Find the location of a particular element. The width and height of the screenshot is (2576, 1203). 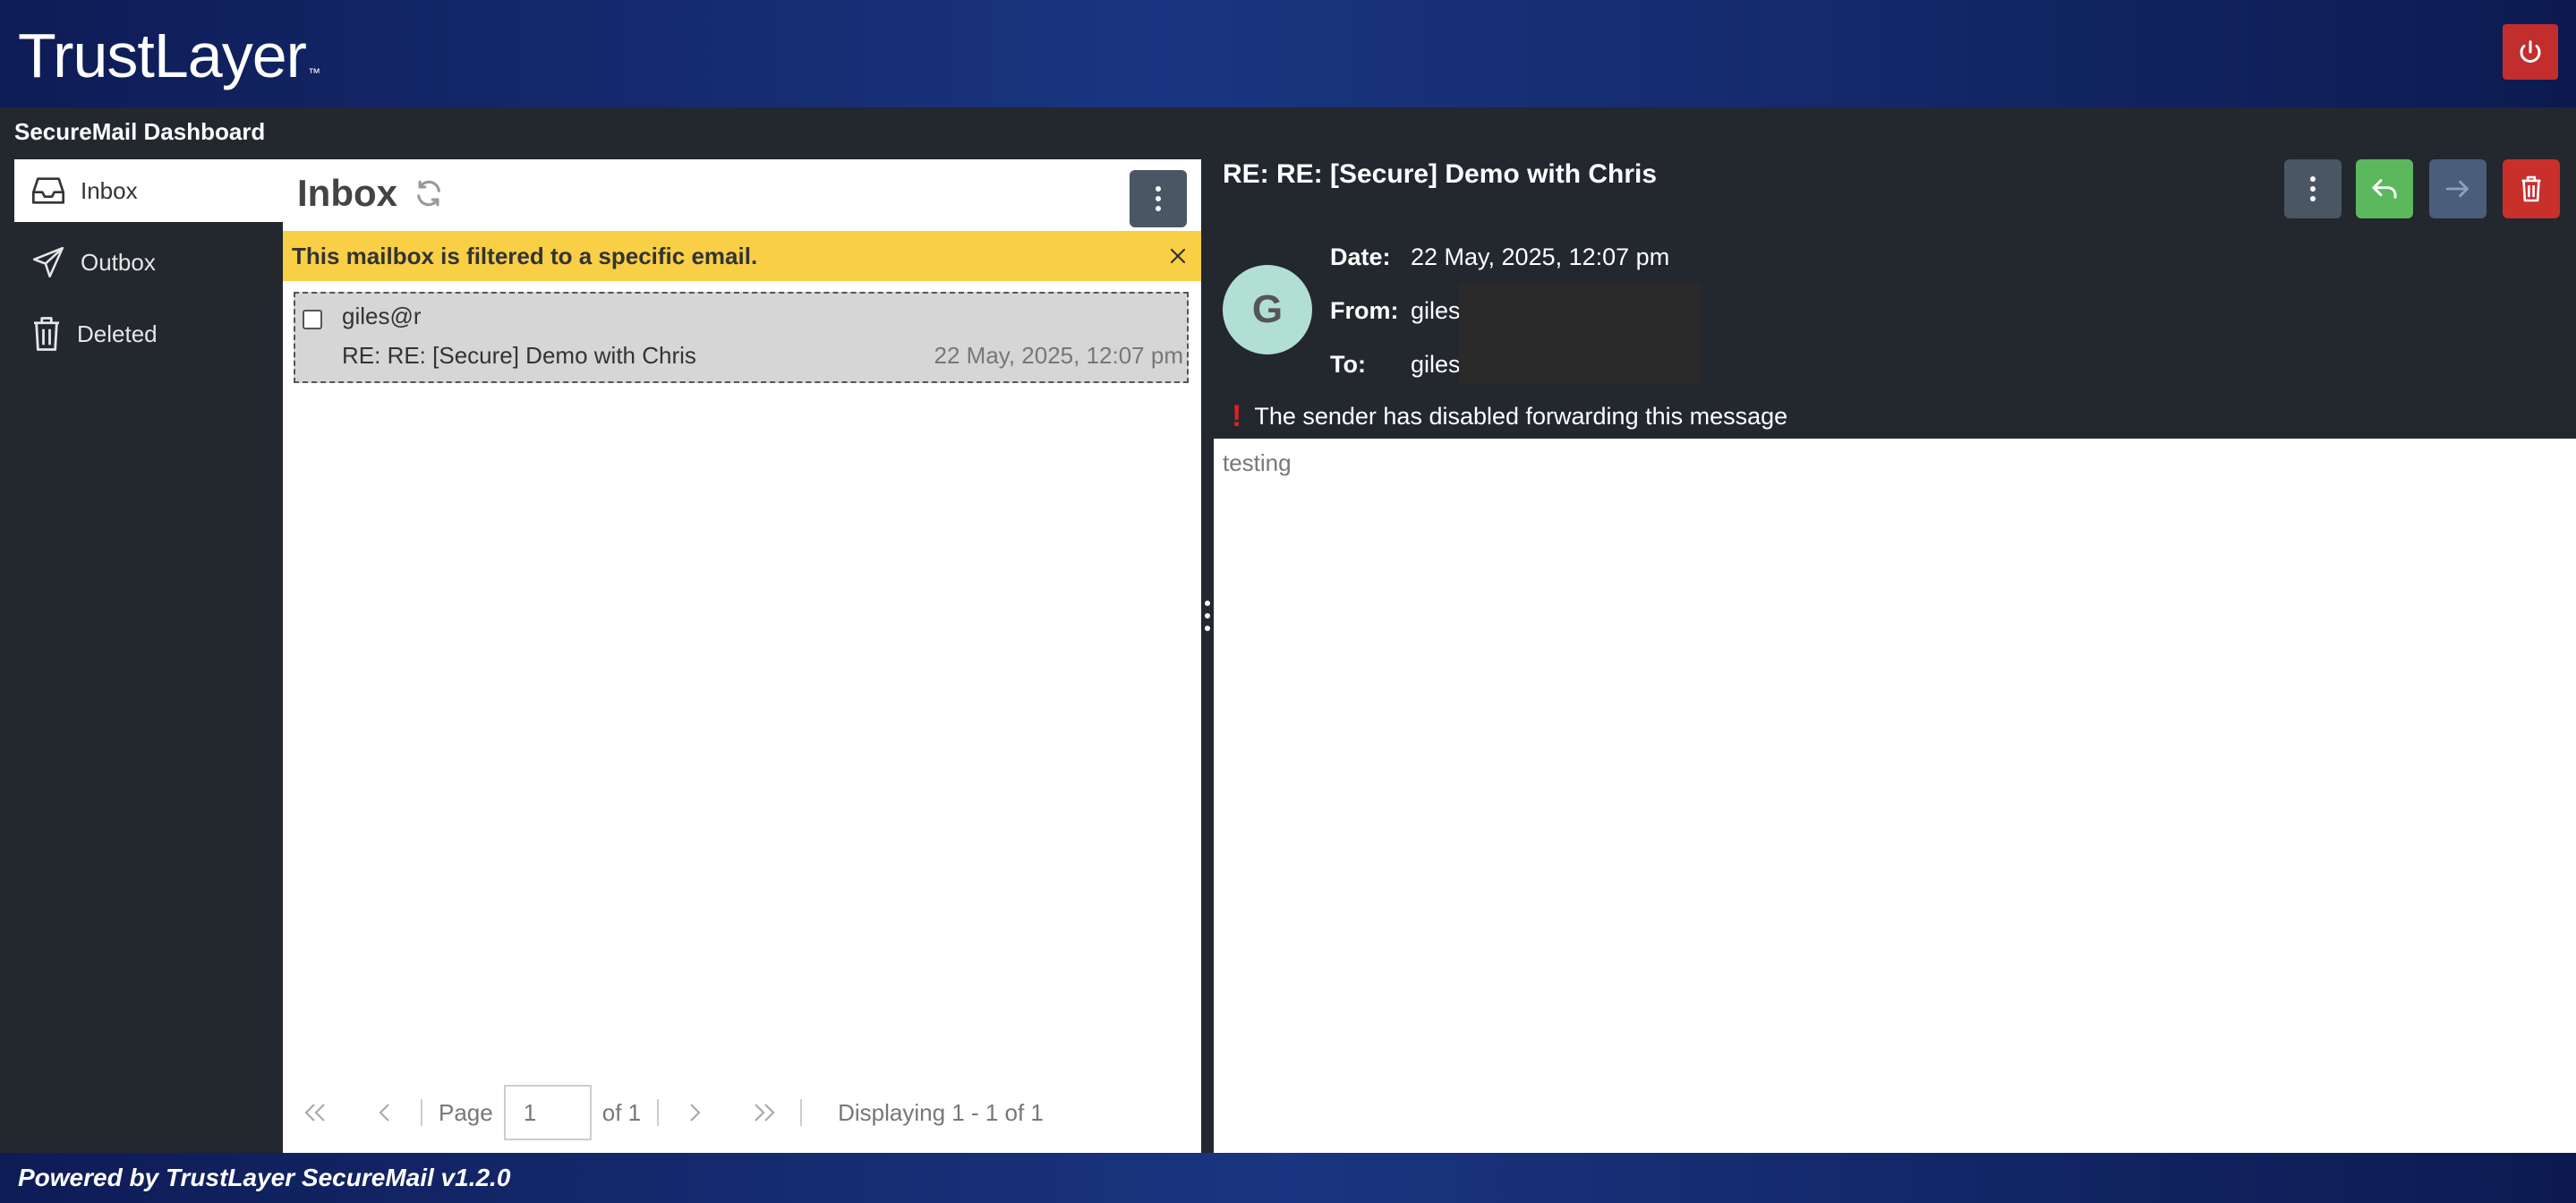

arrow-right-icon is located at coordinates (2457, 189).